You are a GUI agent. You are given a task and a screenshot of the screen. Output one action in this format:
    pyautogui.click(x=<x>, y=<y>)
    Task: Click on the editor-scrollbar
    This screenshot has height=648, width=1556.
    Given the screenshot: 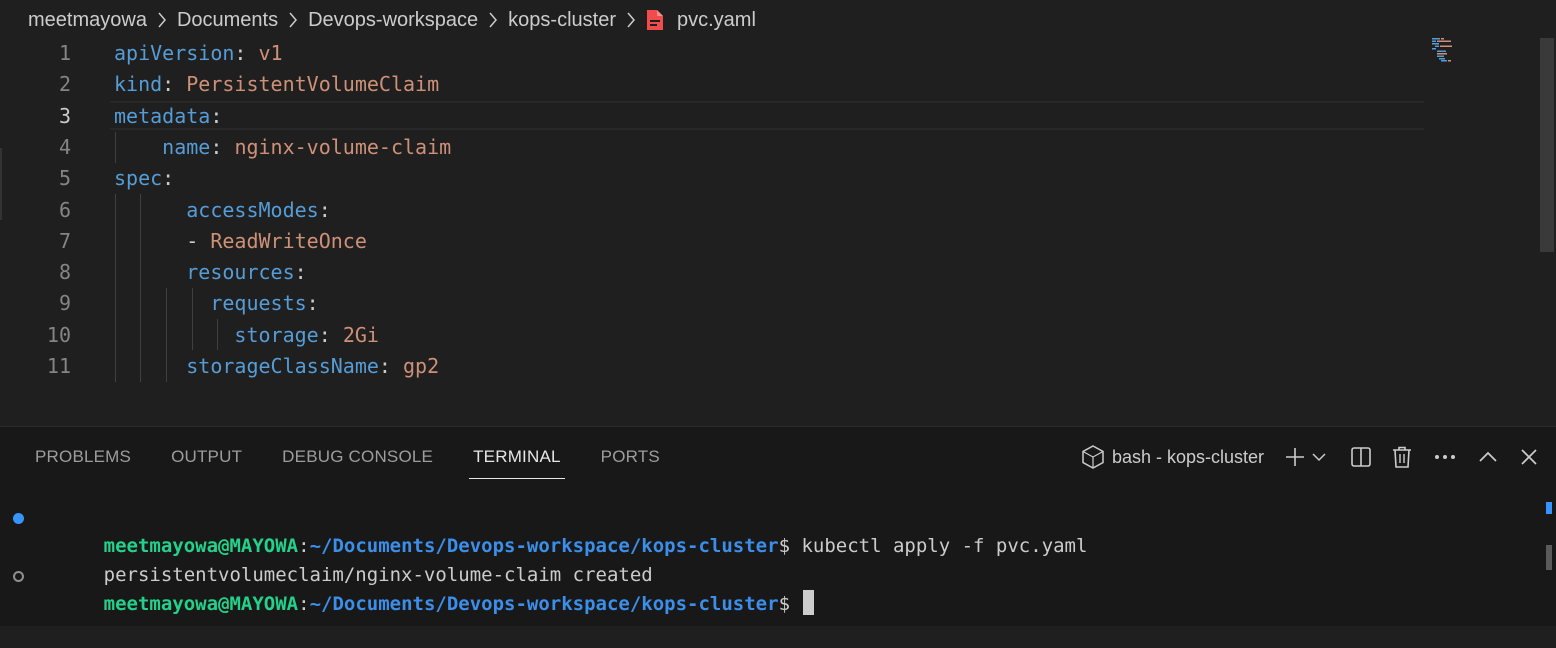 What is the action you would take?
    pyautogui.click(x=1547, y=232)
    